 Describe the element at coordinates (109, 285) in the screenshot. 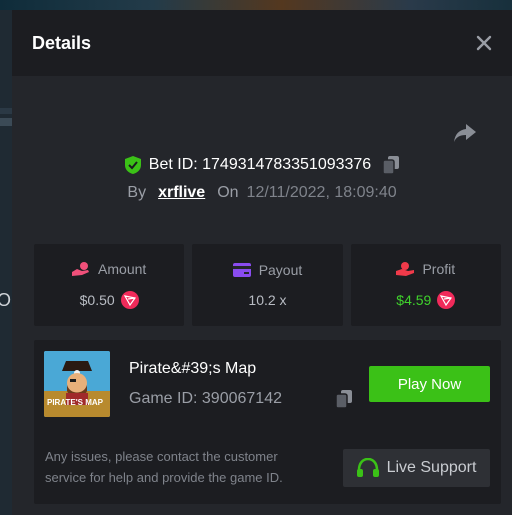

I see `stat-amount: Amount $0.50` at that location.